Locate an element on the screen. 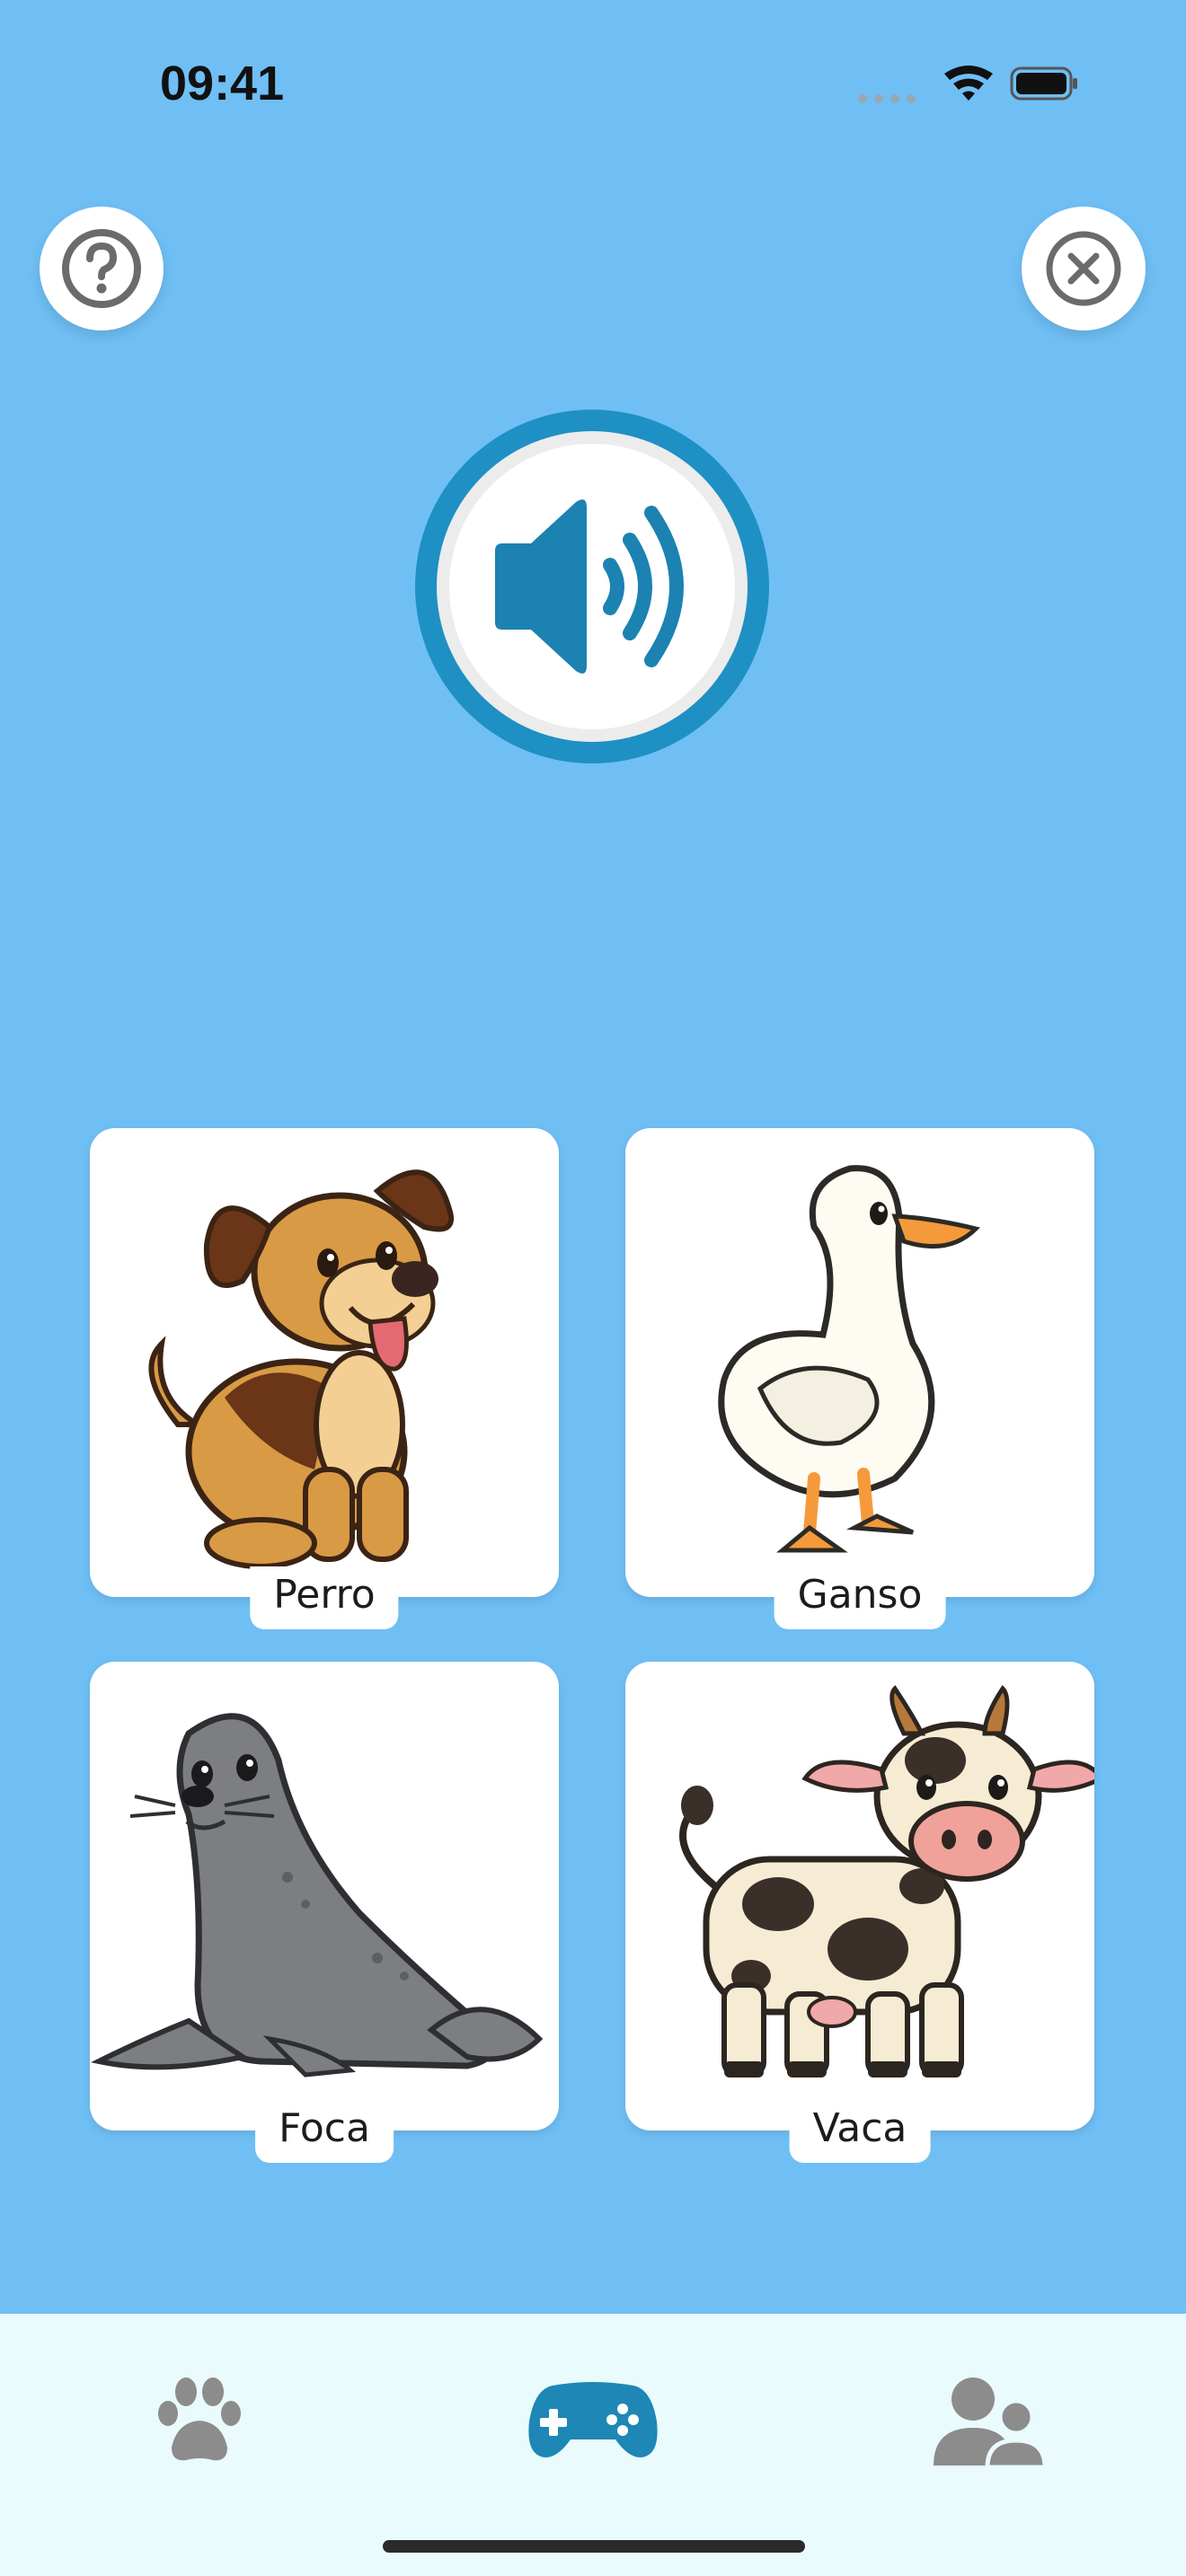  option-label: Foca is located at coordinates (324, 2131).